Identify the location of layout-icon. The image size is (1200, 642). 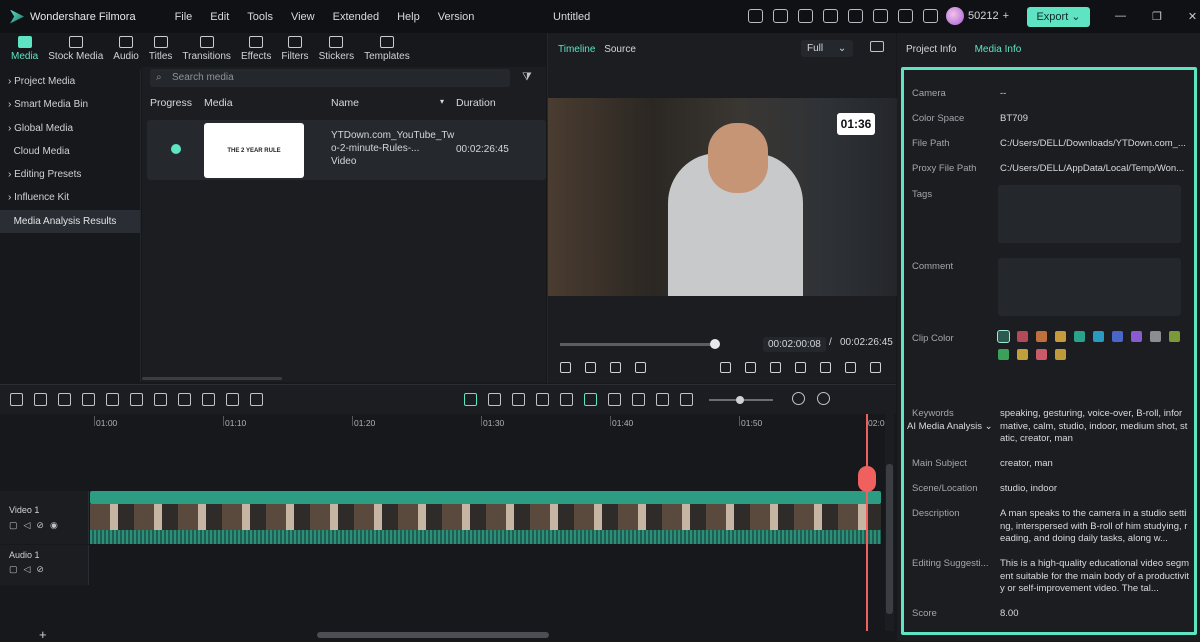
(805, 16).